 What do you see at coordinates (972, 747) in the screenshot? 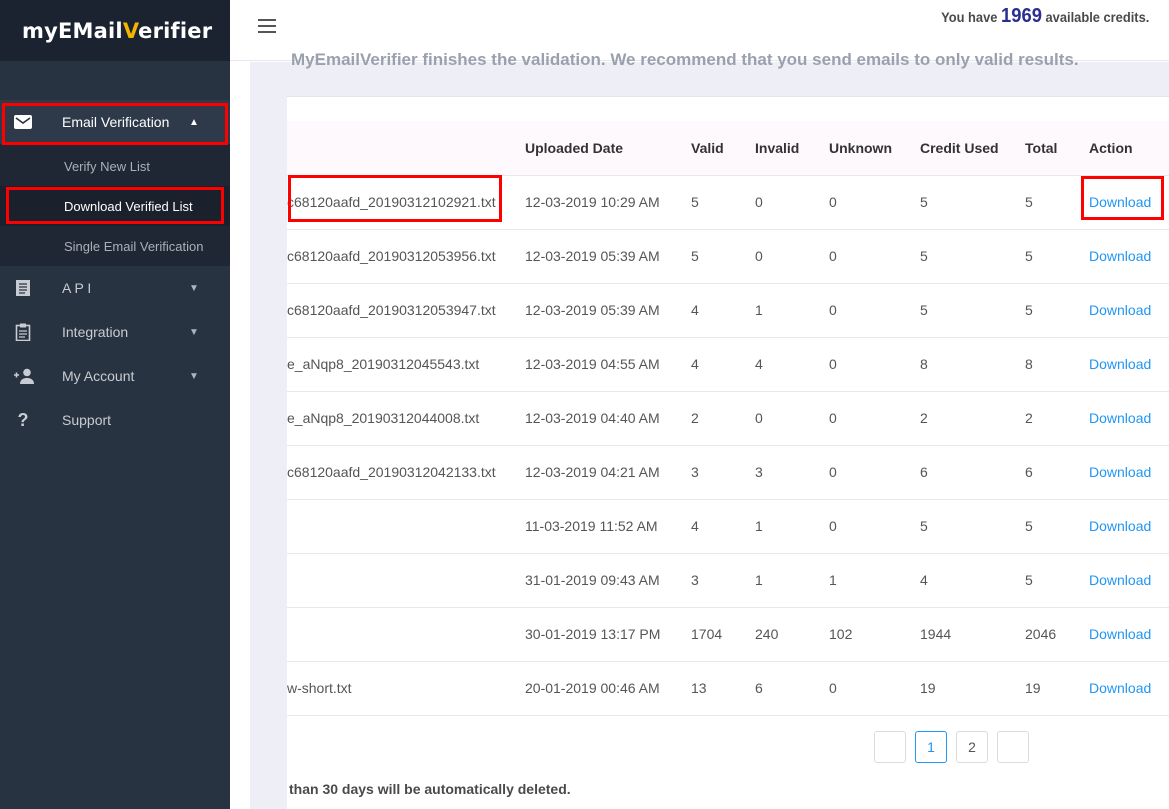
I see `pagination-page-2: 2` at bounding box center [972, 747].